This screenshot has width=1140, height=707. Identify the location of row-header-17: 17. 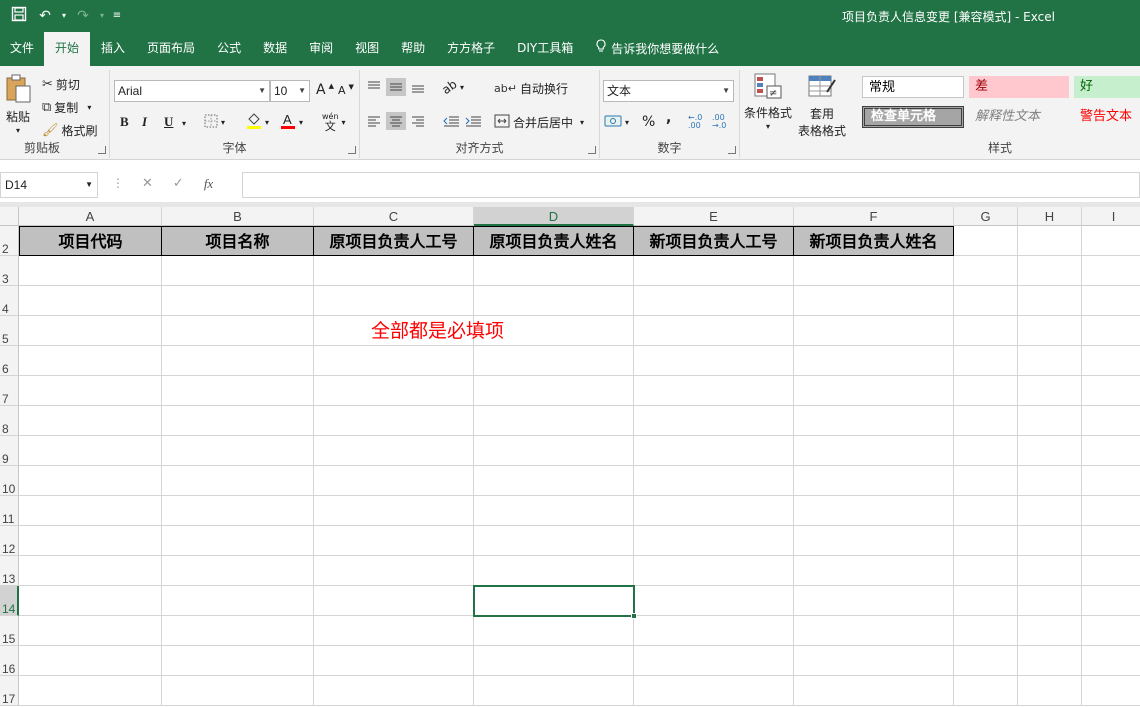
(9, 691).